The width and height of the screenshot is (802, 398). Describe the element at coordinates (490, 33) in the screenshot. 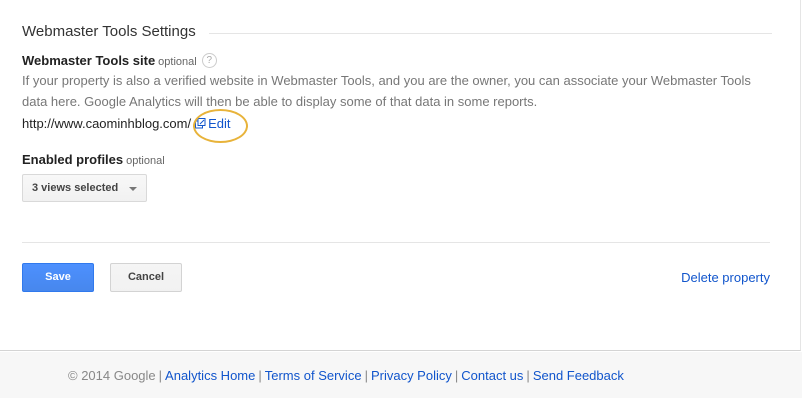

I see `section-rule` at that location.